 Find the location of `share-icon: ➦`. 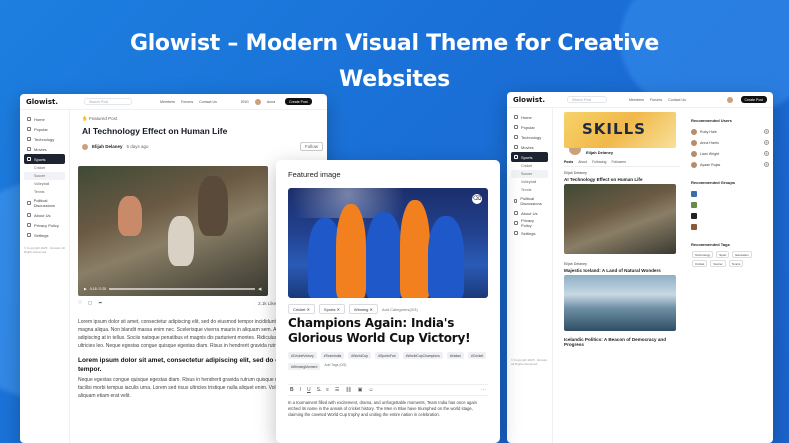

share-icon: ➦ is located at coordinates (100, 303).